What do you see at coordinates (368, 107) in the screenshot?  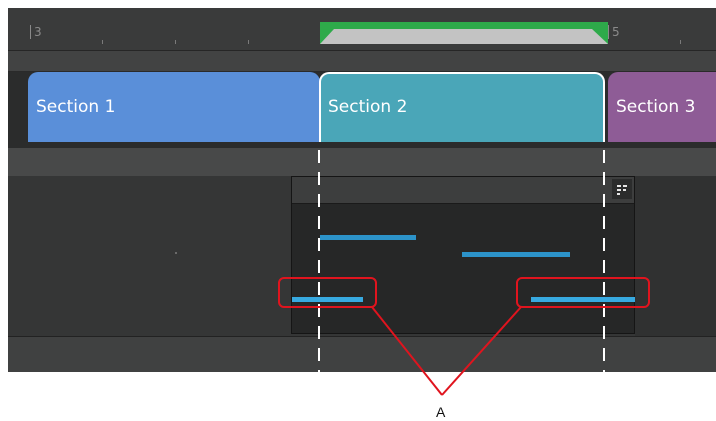 I see `section-label: Section 2` at bounding box center [368, 107].